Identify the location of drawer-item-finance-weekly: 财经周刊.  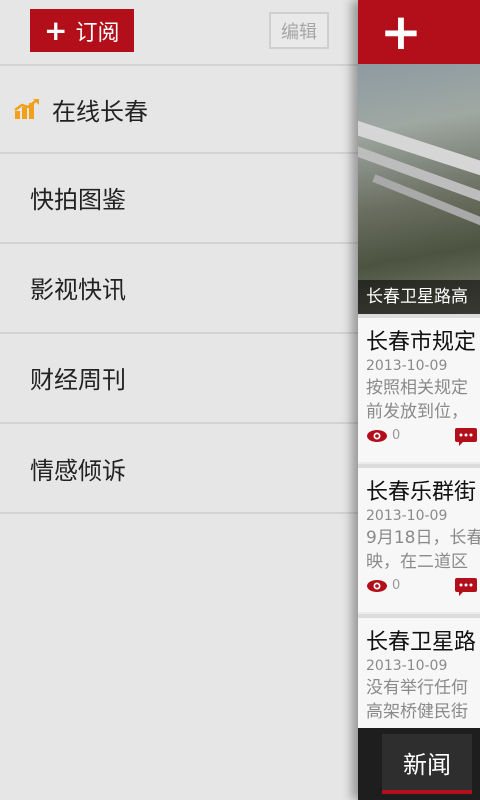
(180, 376).